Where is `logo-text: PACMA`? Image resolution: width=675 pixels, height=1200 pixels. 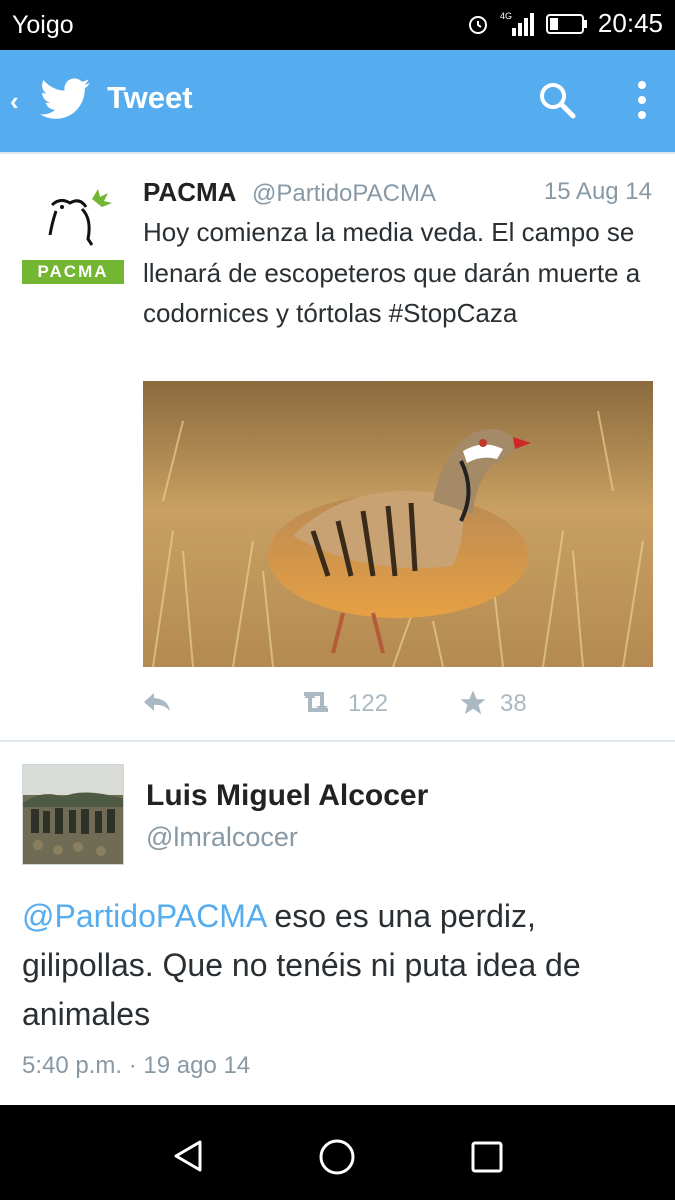 logo-text: PACMA is located at coordinates (73, 272).